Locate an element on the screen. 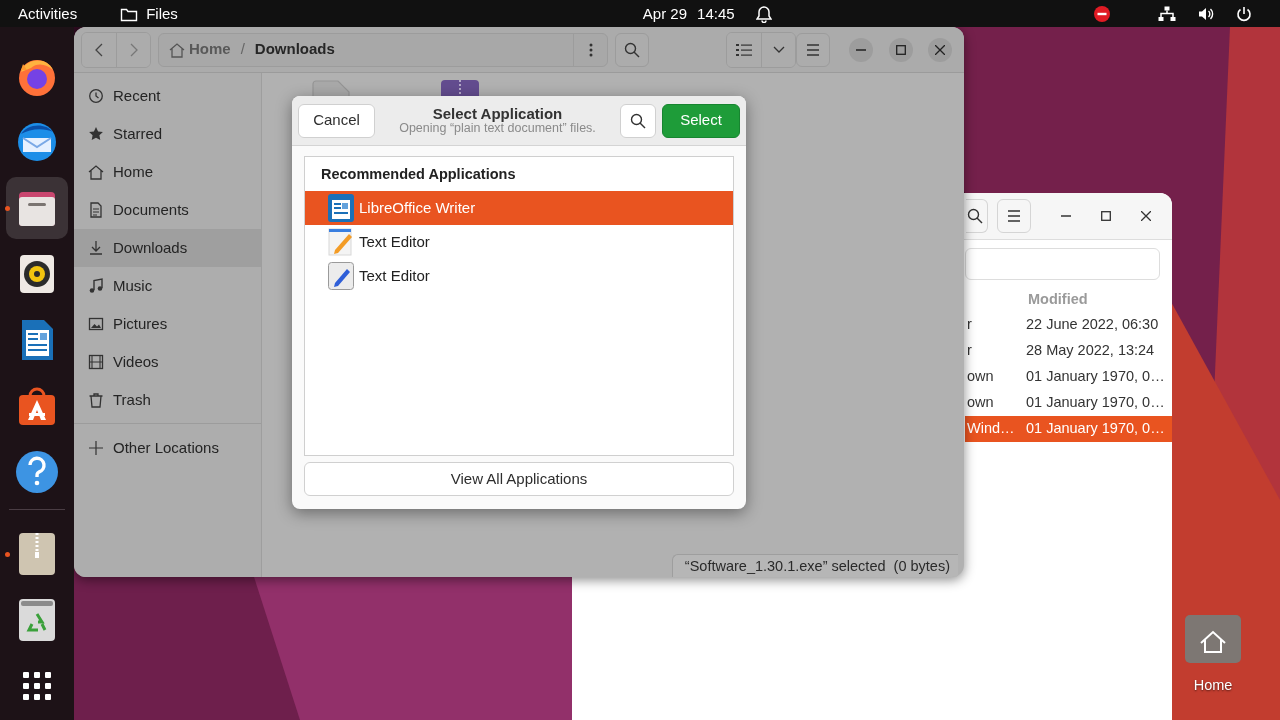 This screenshot has width=1280, height=720. dock-item is located at coordinates (37, 208).